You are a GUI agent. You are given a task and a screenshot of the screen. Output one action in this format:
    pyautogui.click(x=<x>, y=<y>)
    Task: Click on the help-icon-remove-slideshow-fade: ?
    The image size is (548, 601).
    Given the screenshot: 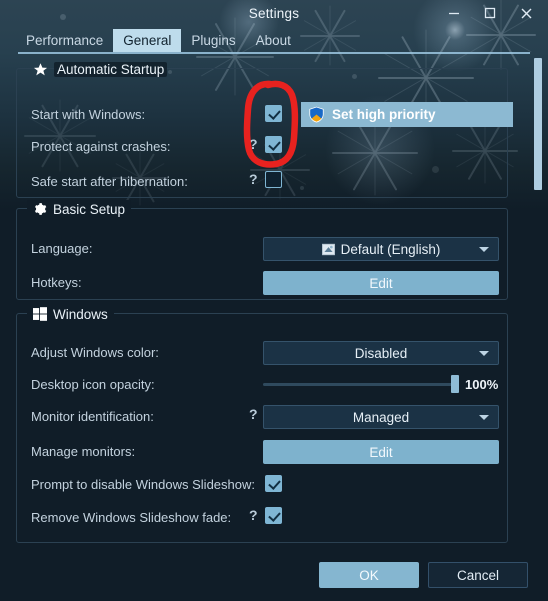 What is the action you would take?
    pyautogui.click(x=253, y=515)
    